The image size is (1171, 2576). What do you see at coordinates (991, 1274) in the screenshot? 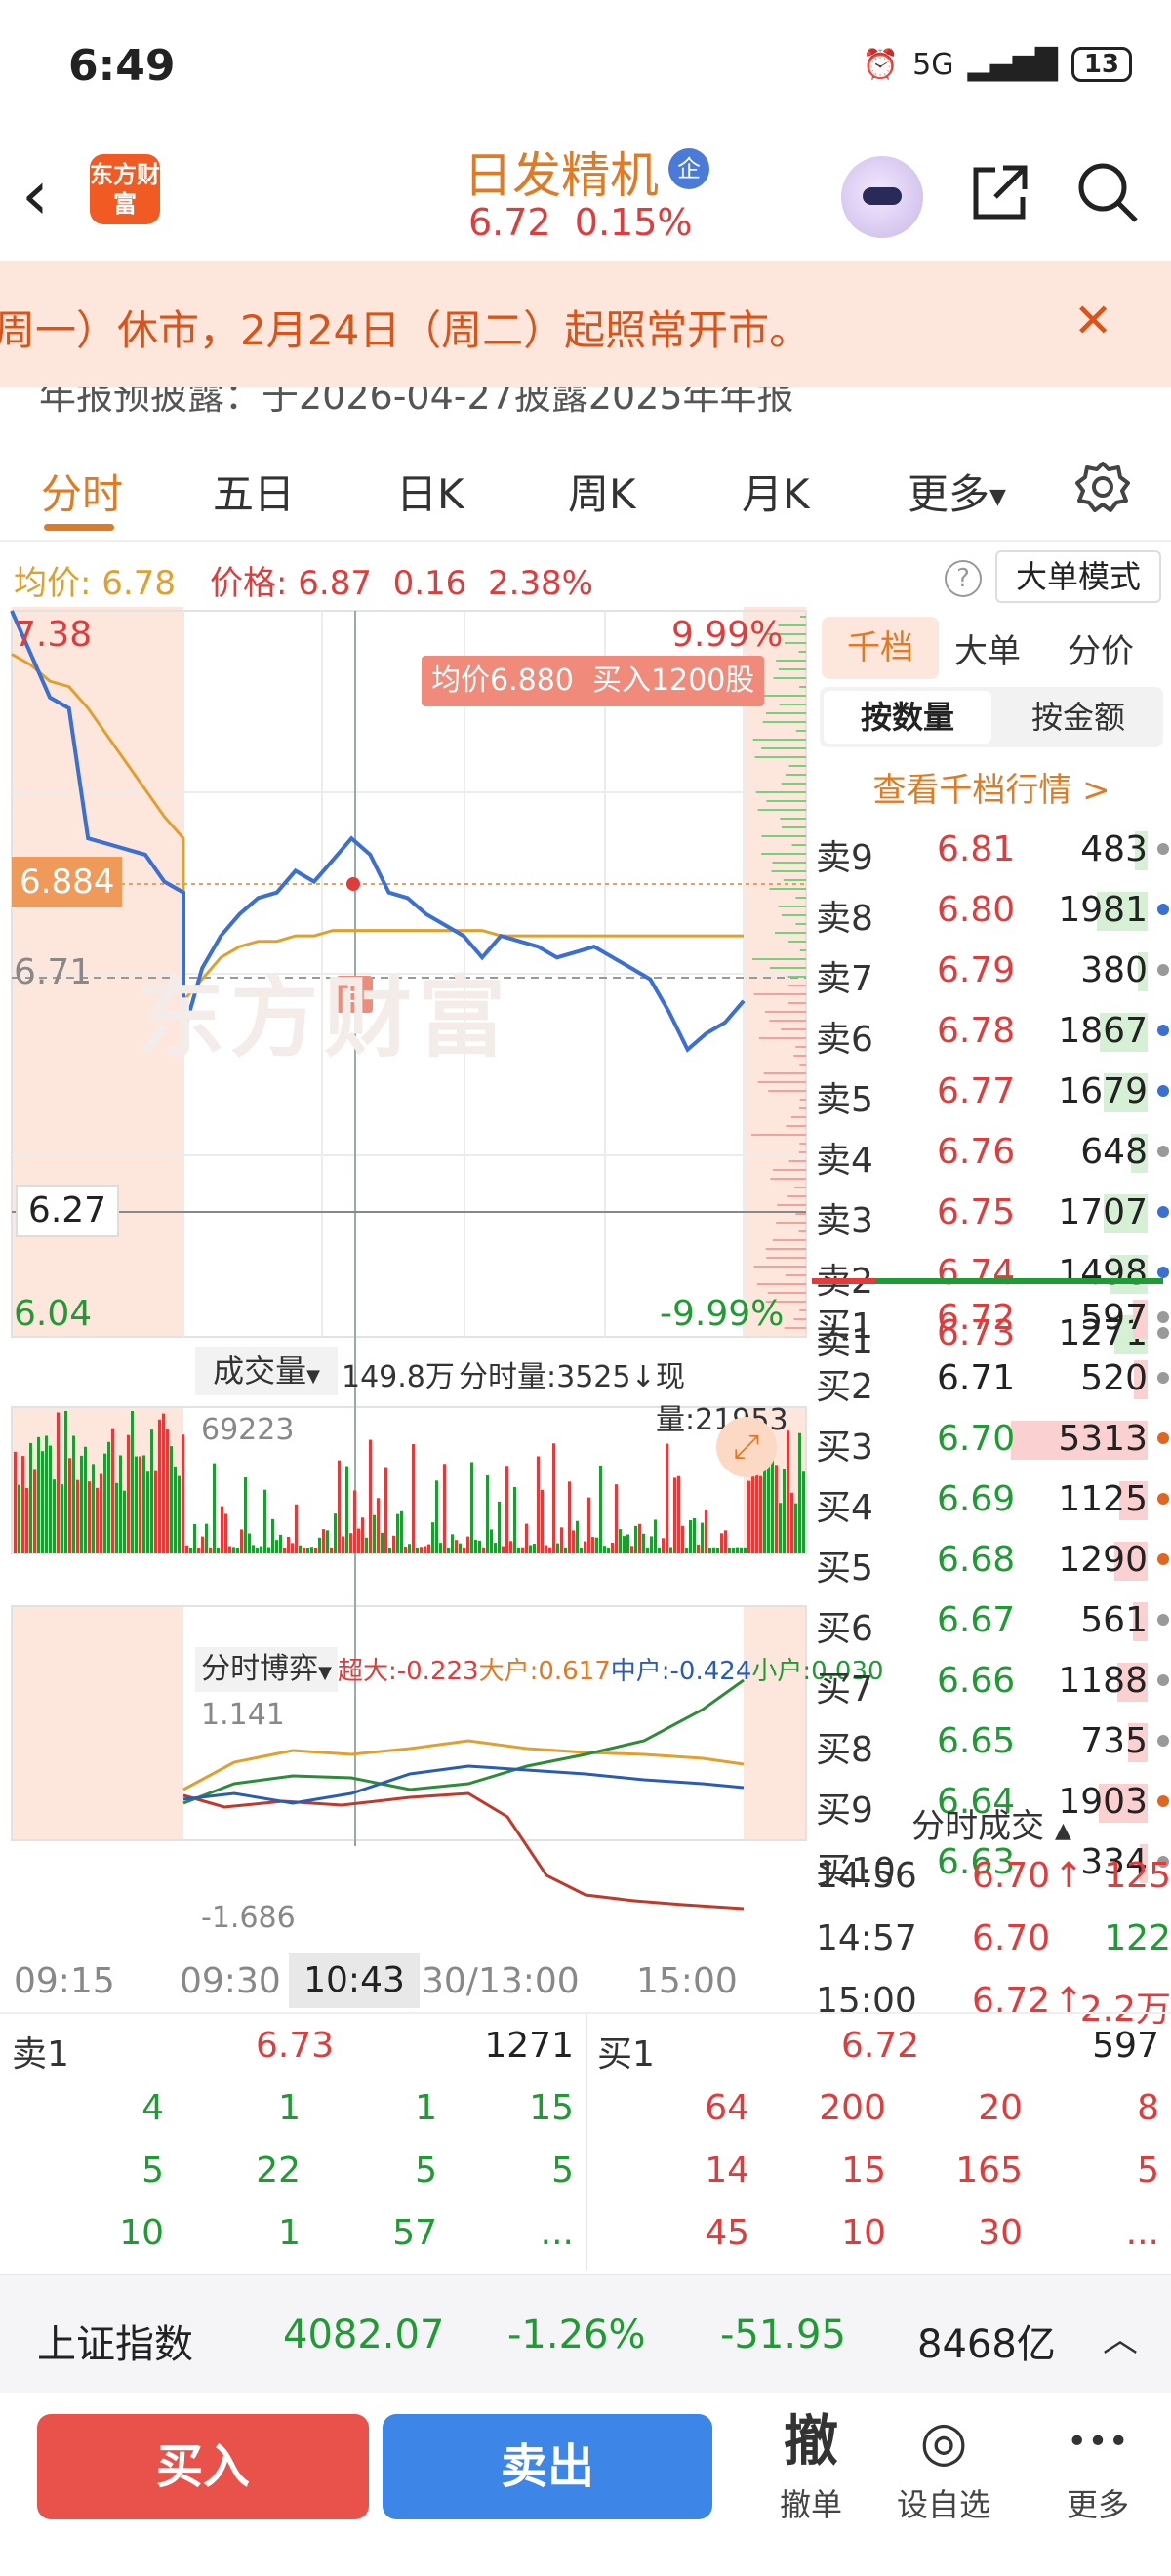
I see `ask-row: 卖2 6.74 1498` at bounding box center [991, 1274].